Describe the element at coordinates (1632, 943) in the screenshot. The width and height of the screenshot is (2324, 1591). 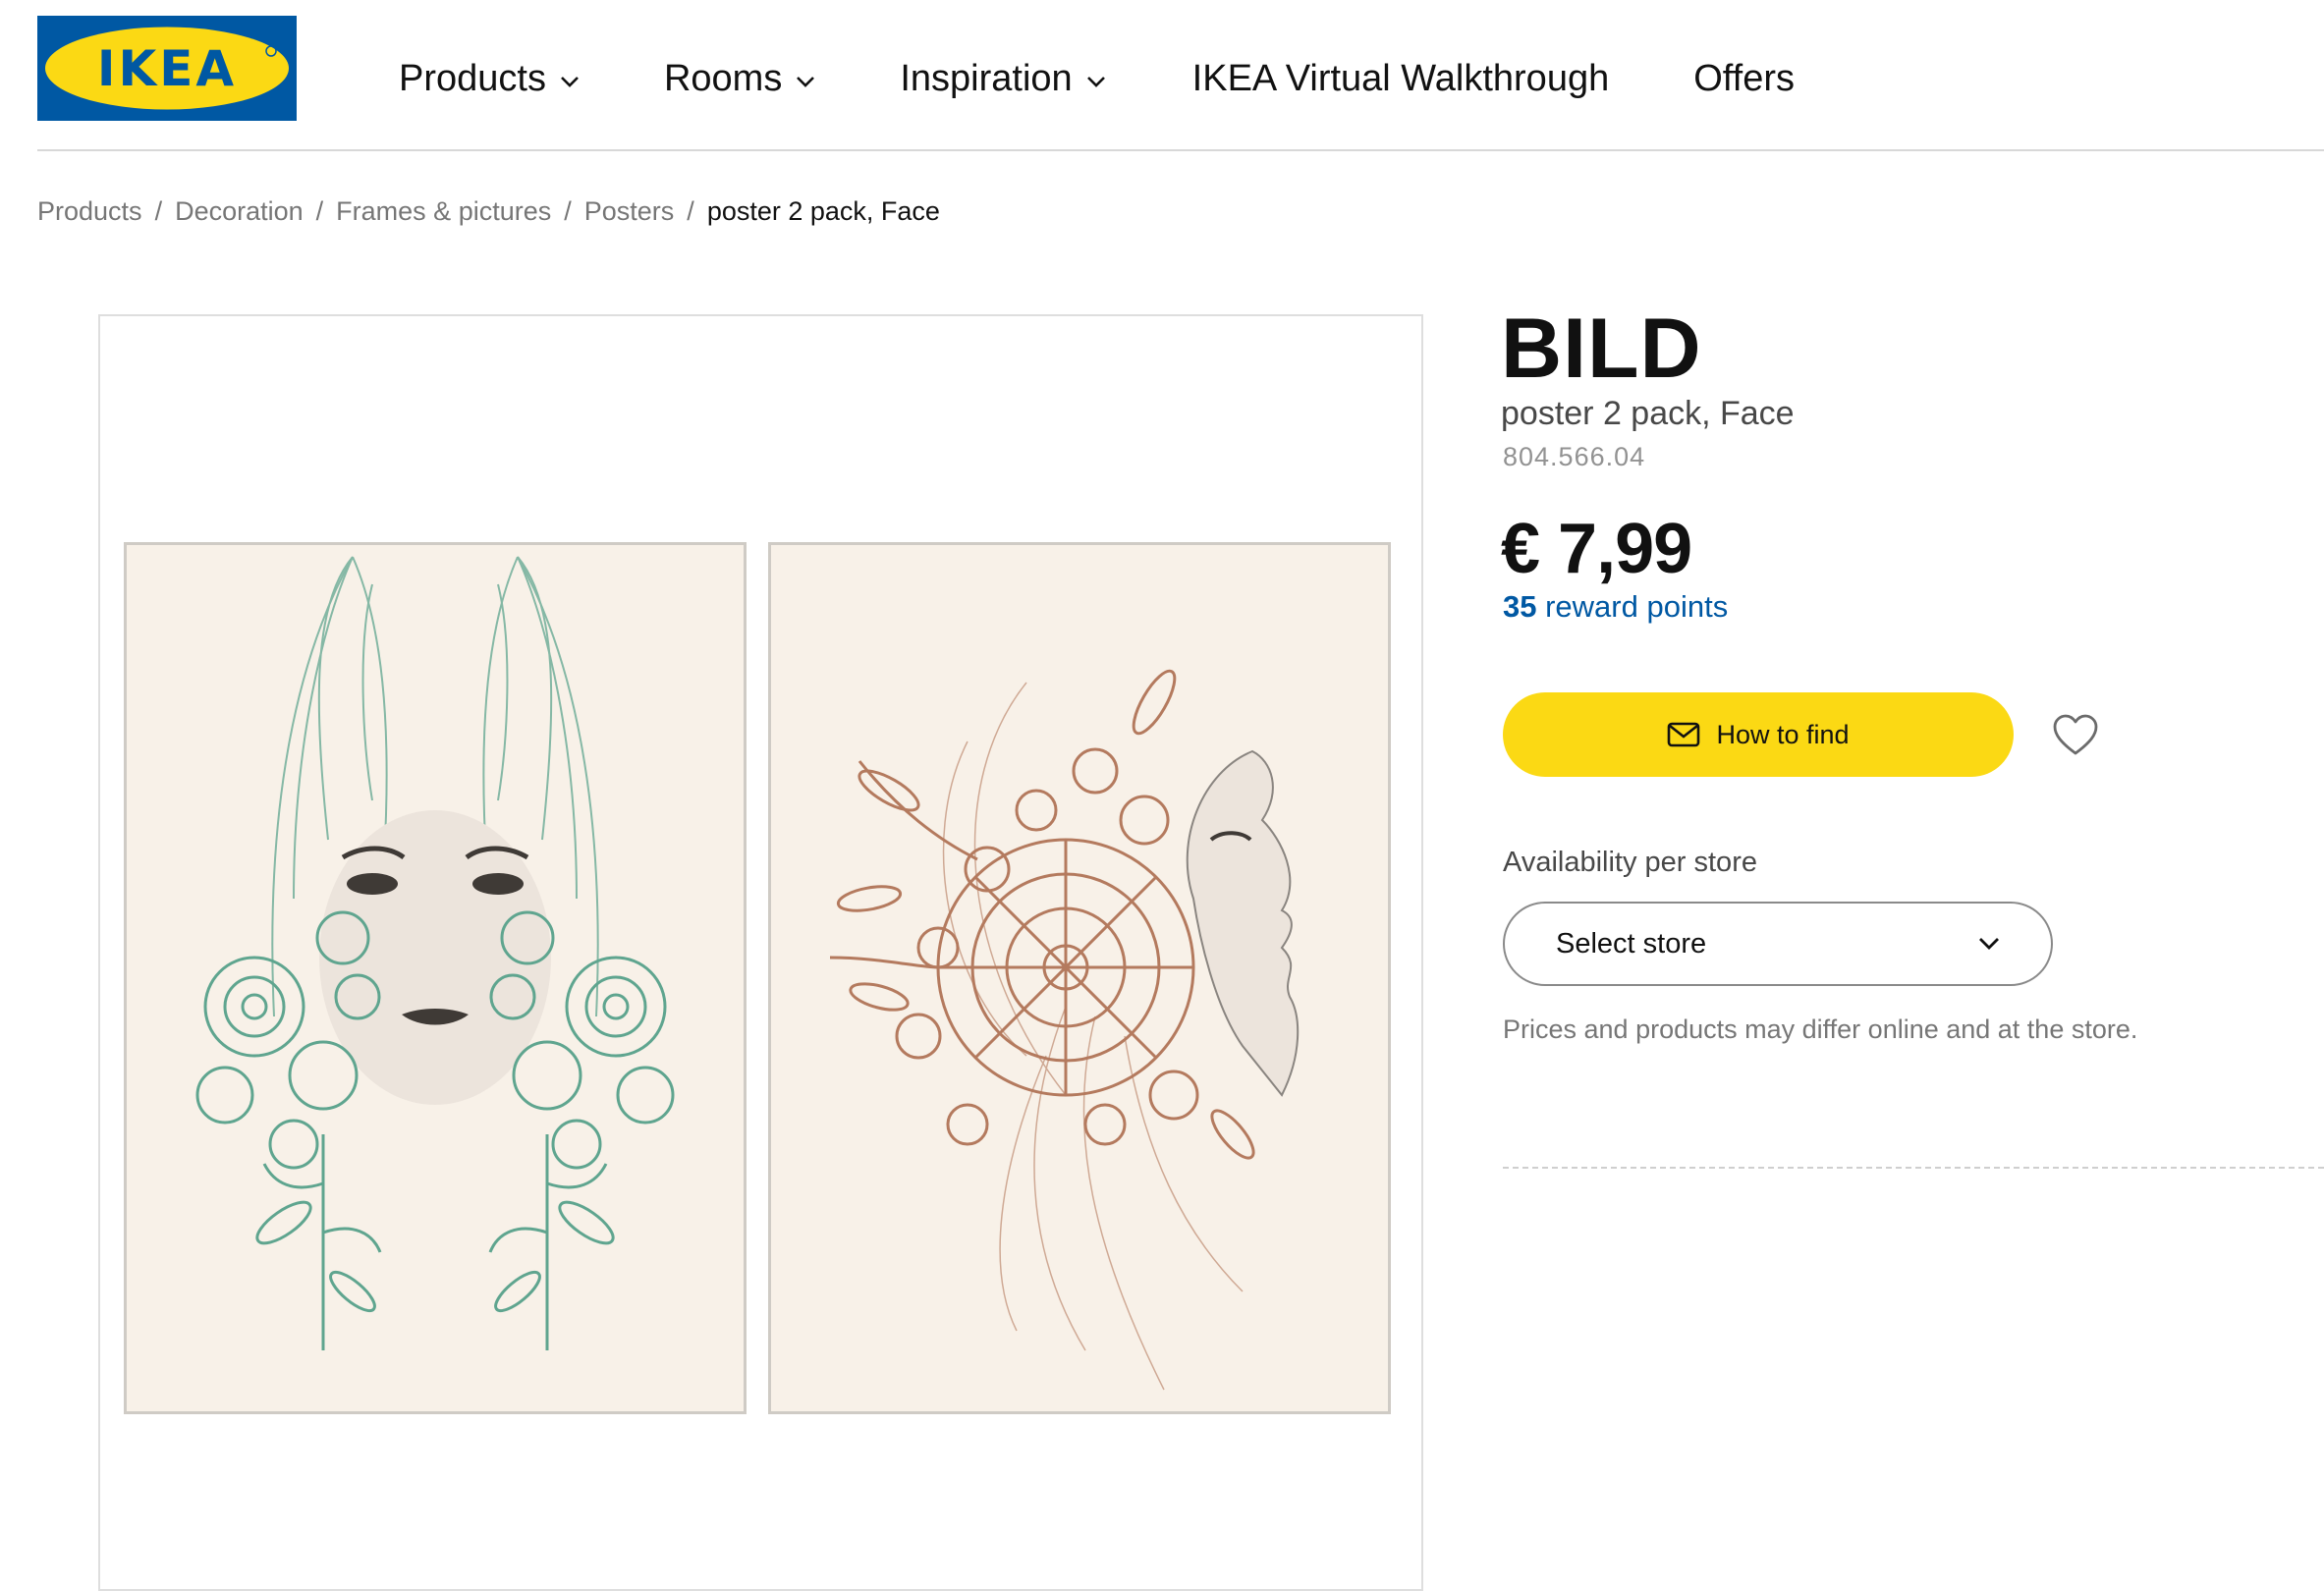
I see `store-select-value: Select store` at that location.